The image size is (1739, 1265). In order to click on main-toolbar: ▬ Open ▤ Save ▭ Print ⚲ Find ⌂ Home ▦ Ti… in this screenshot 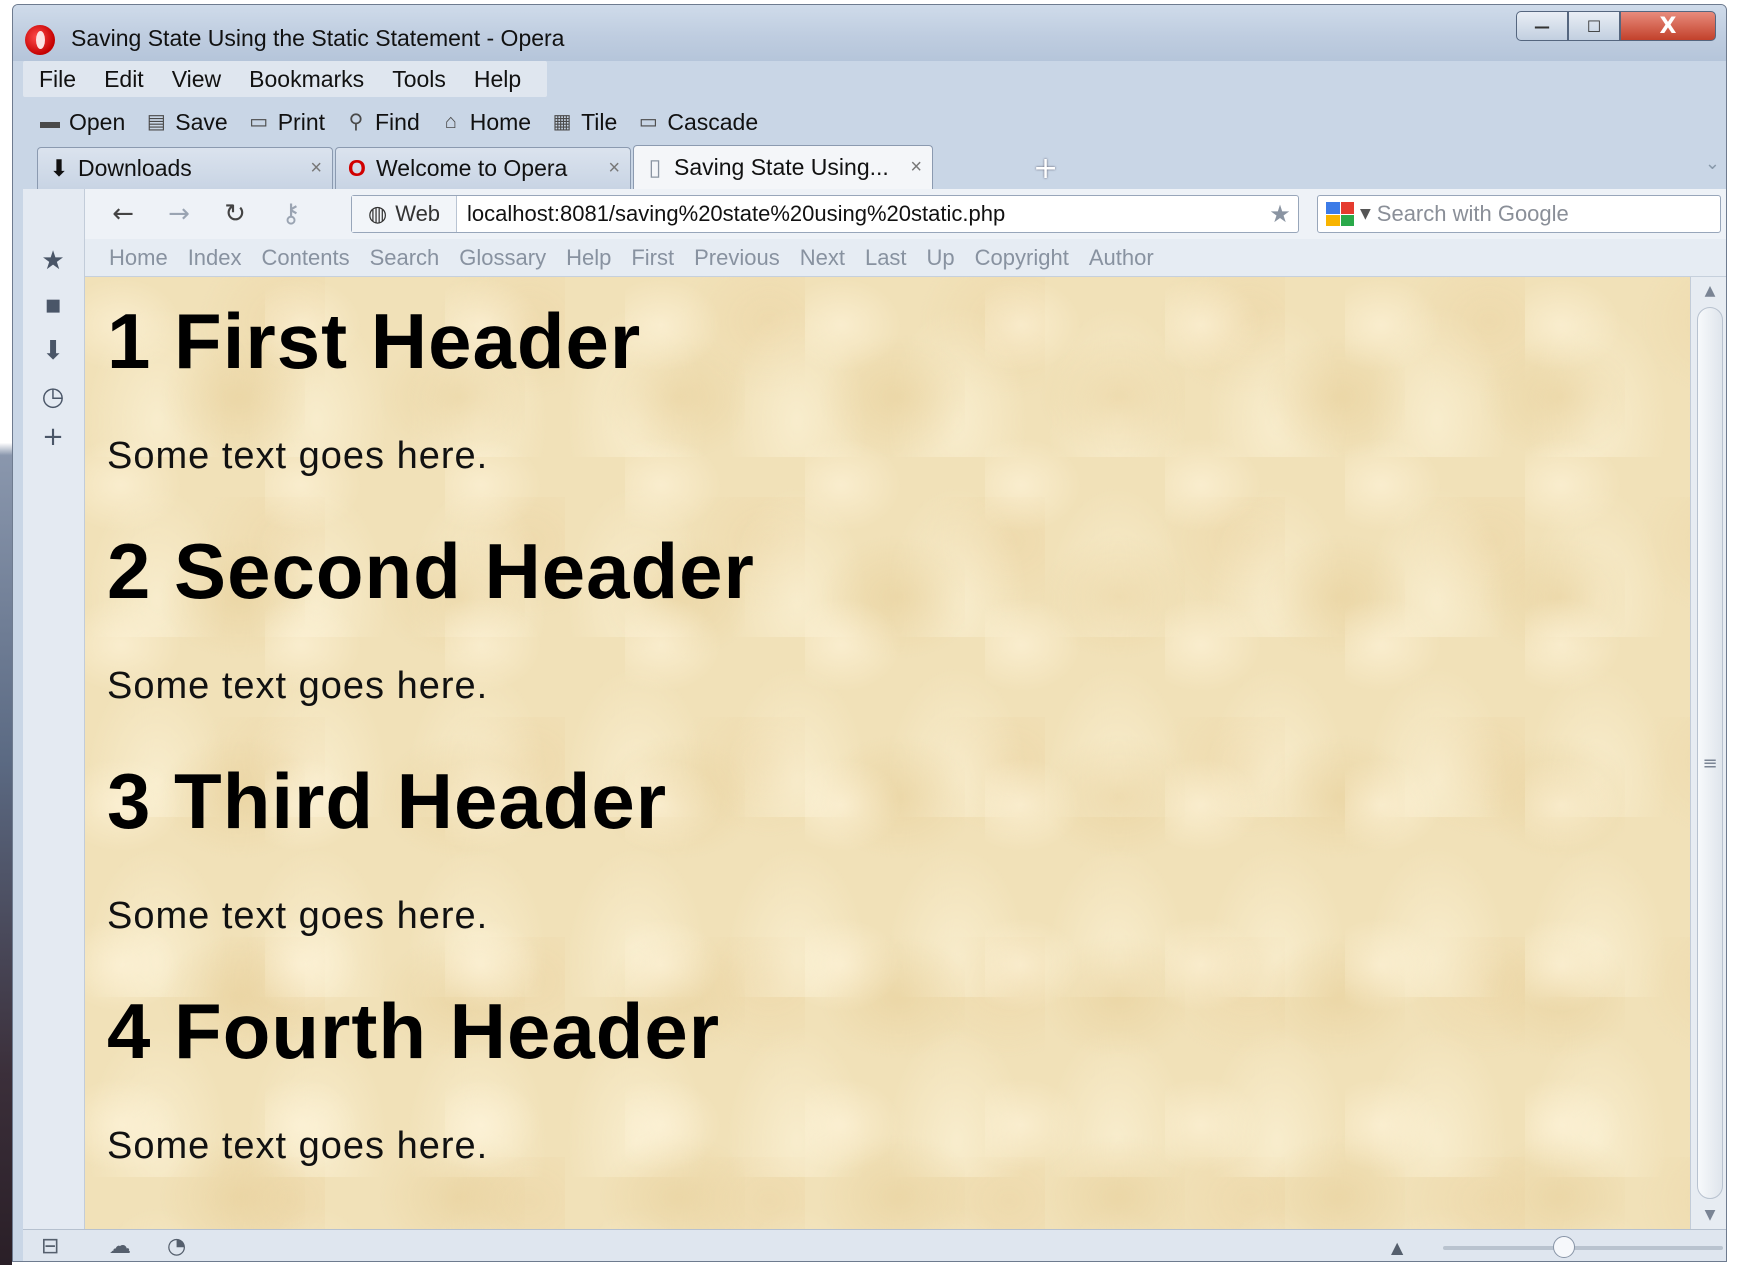, I will do `click(397, 122)`.